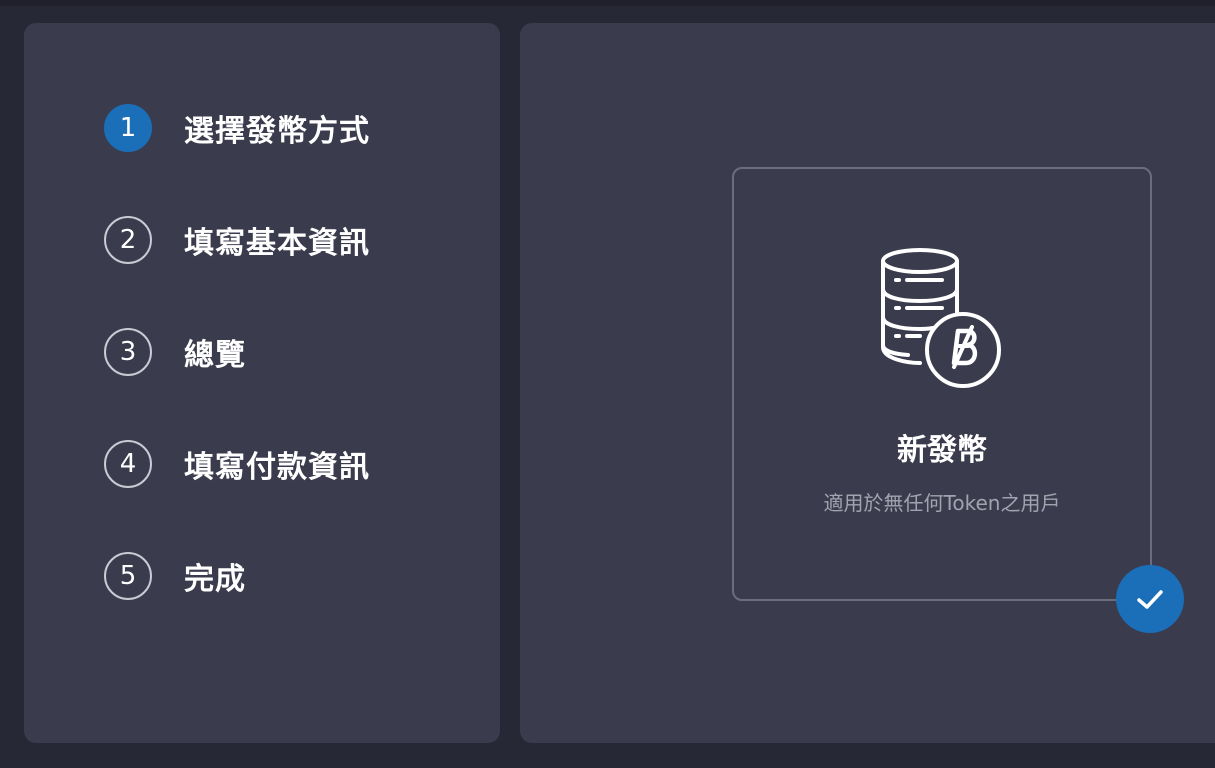 The width and height of the screenshot is (1215, 768). I want to click on option-description: 適用於無任何Token之用戶, so click(942, 503).